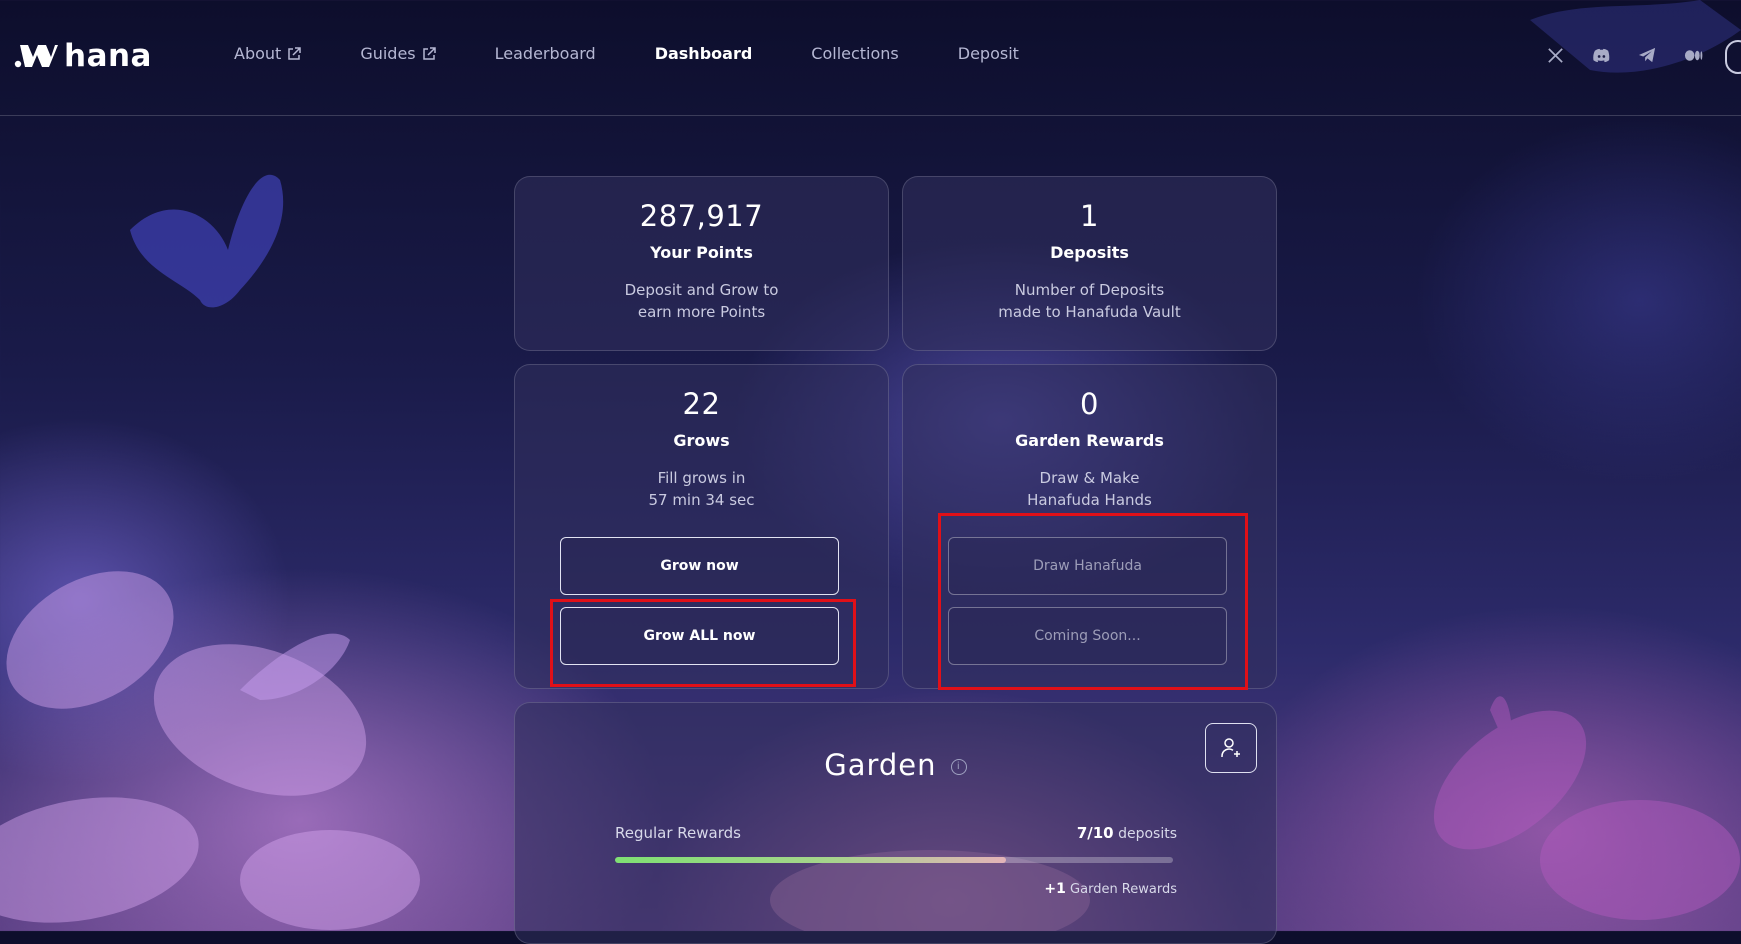 The image size is (1741, 944). What do you see at coordinates (1123, 889) in the screenshot?
I see `reward-label: Garden Rewards` at bounding box center [1123, 889].